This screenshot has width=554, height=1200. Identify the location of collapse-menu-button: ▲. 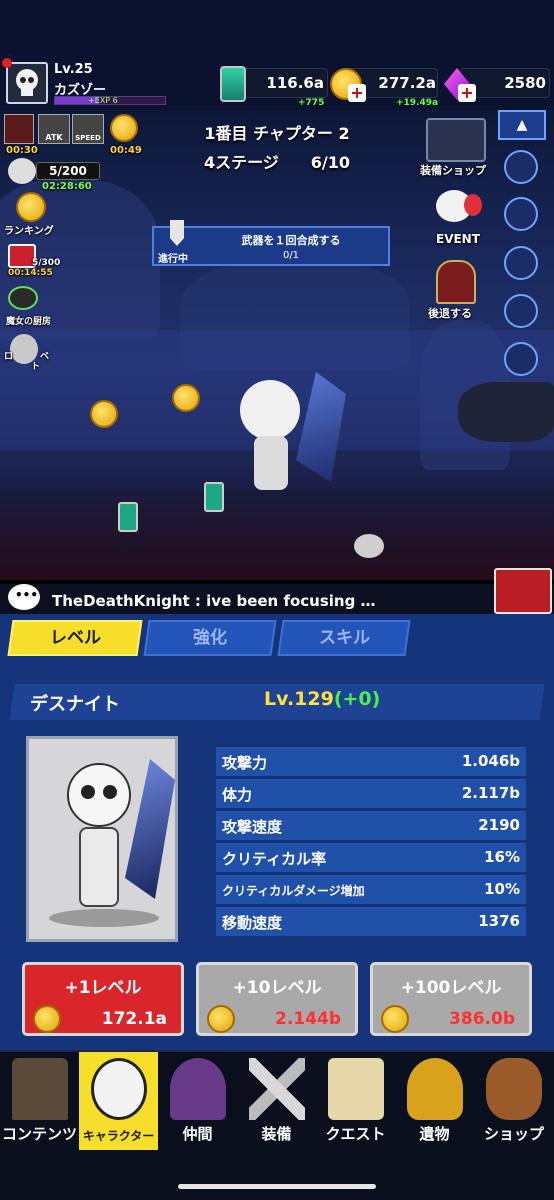
(522, 125).